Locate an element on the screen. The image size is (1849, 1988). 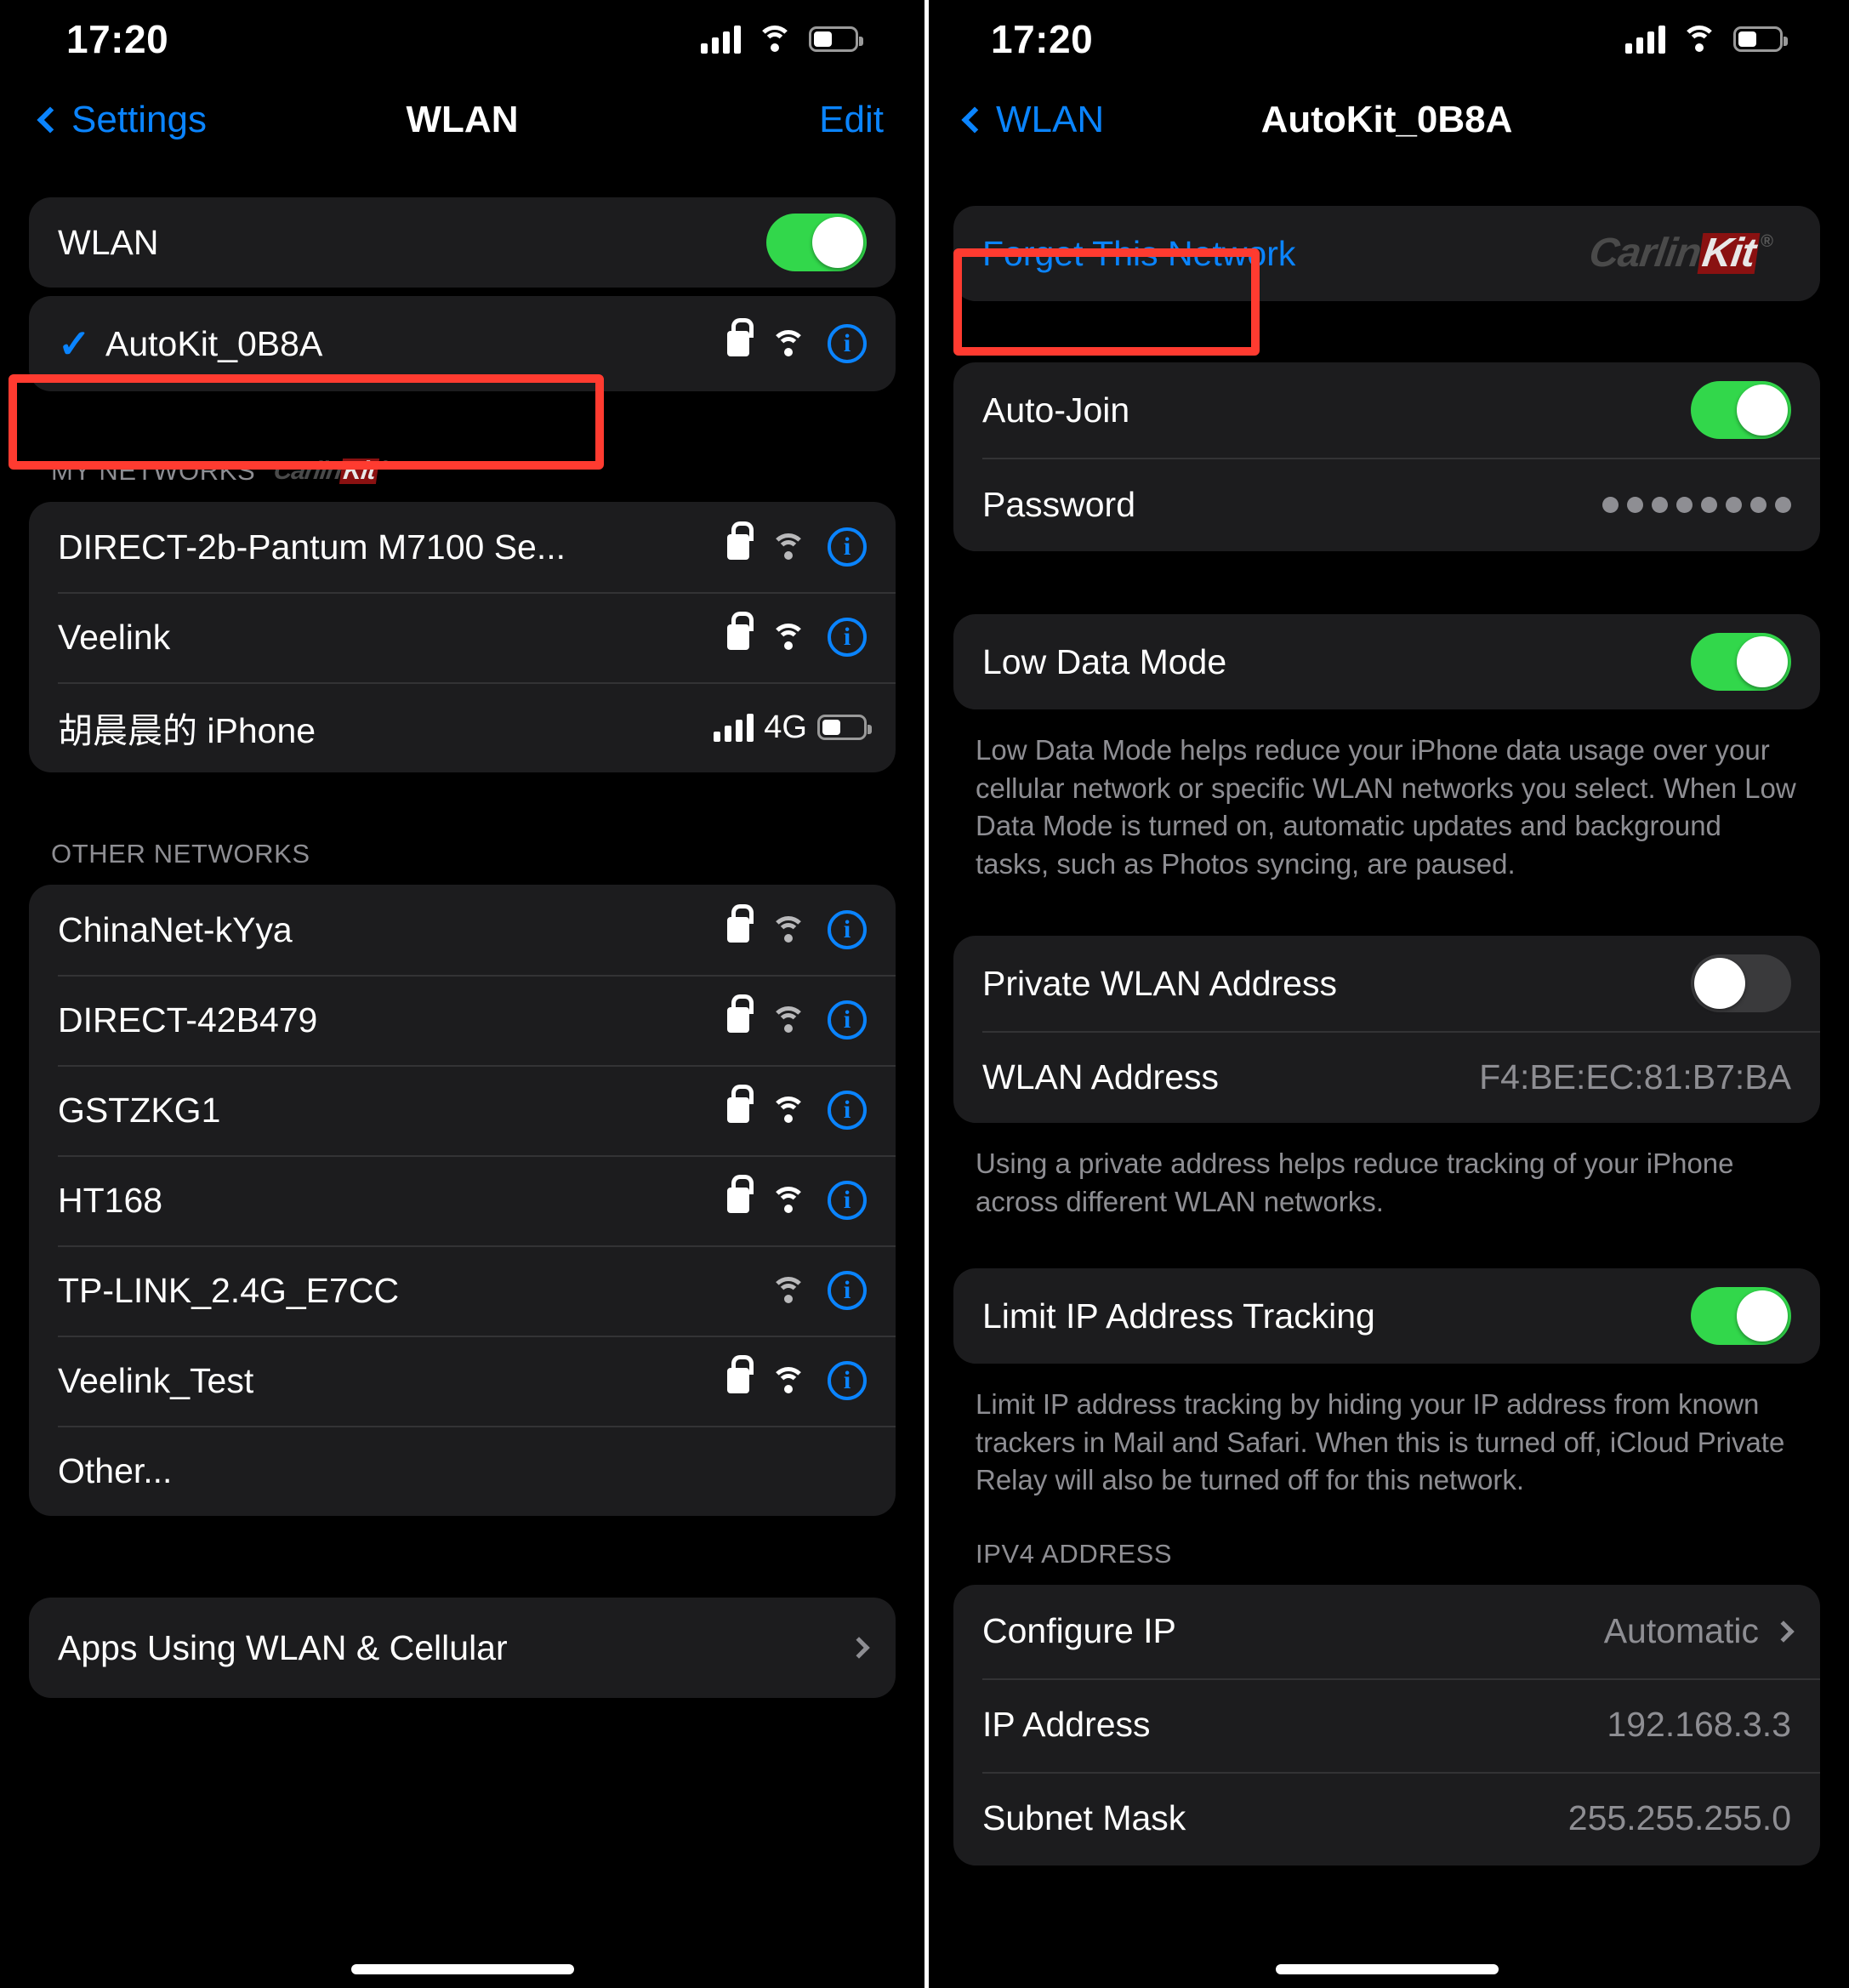
edit-button: Edit is located at coordinates (851, 120).